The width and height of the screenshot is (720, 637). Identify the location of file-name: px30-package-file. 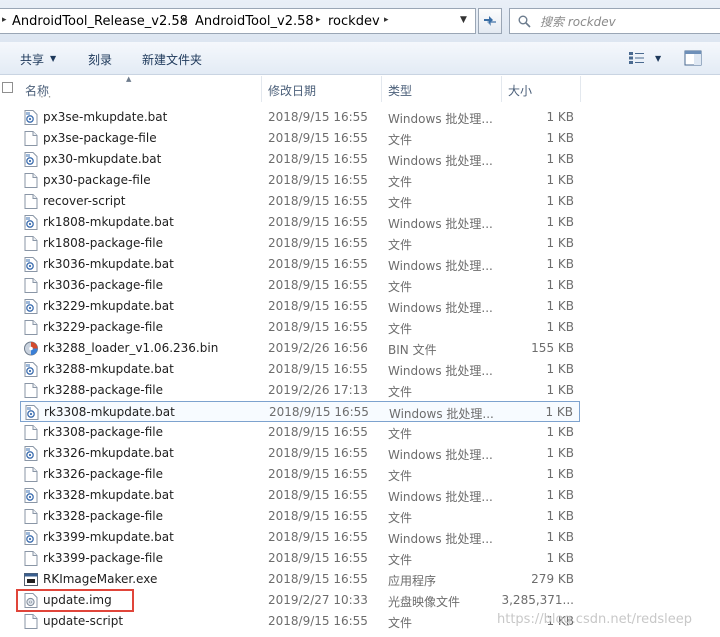
(97, 180).